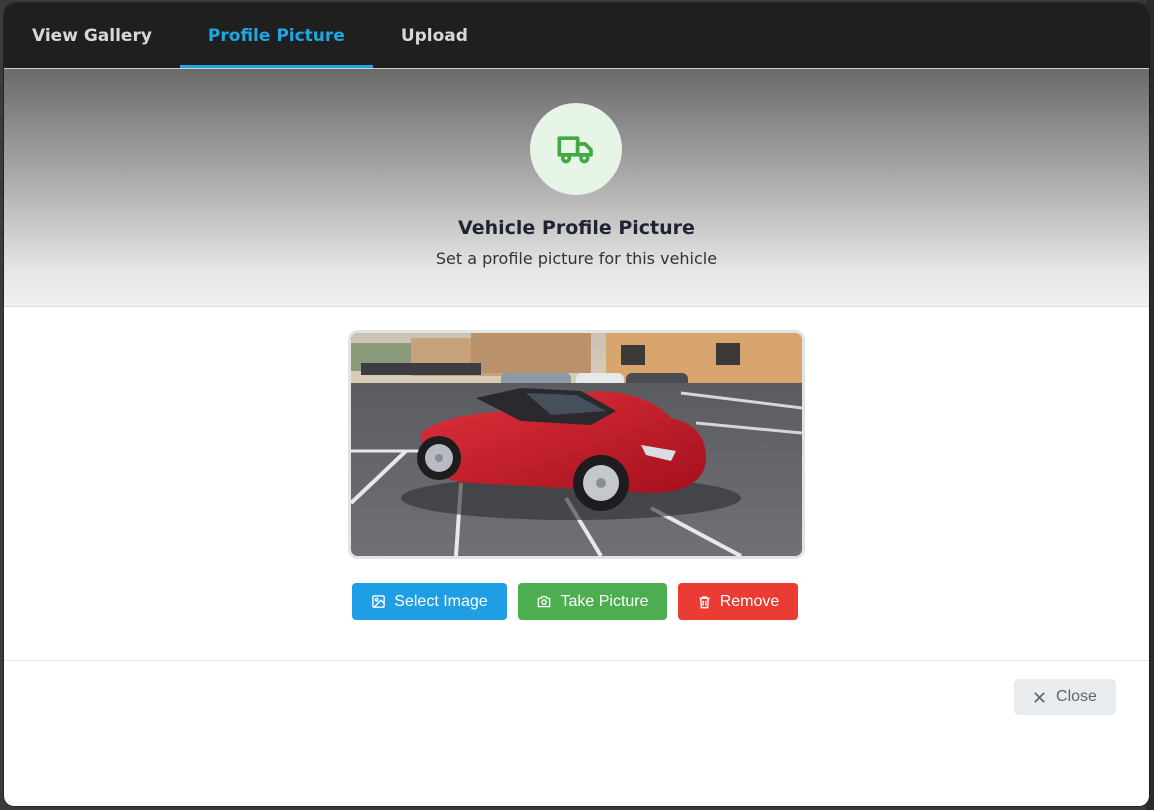  I want to click on page-title: Vehicle Profile Picture, so click(576, 228).